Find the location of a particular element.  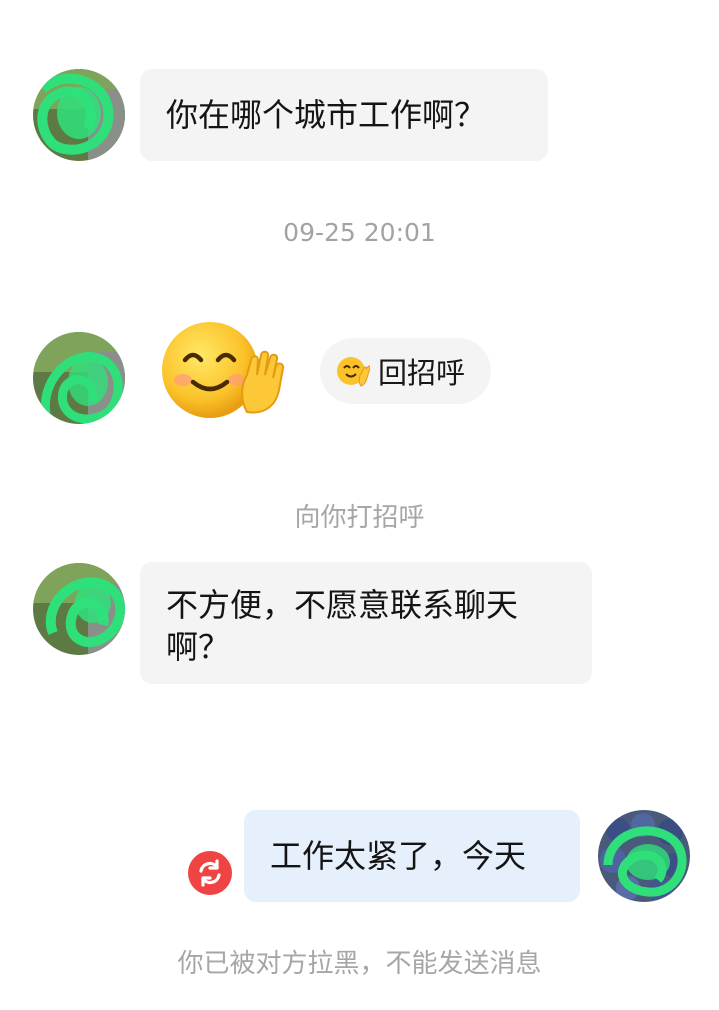

outgoing-message-bubble: 工作太紧了，今天 is located at coordinates (412, 856).